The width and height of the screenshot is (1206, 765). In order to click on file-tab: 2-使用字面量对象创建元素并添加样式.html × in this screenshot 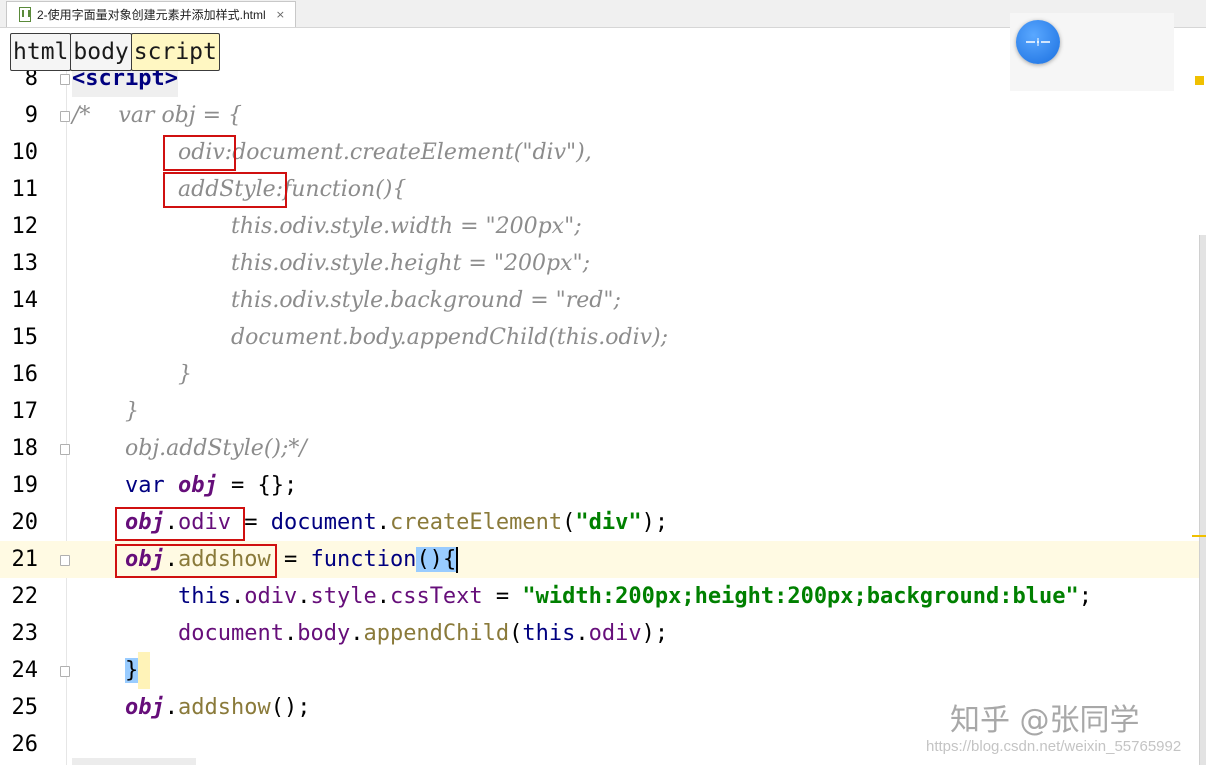, I will do `click(151, 14)`.